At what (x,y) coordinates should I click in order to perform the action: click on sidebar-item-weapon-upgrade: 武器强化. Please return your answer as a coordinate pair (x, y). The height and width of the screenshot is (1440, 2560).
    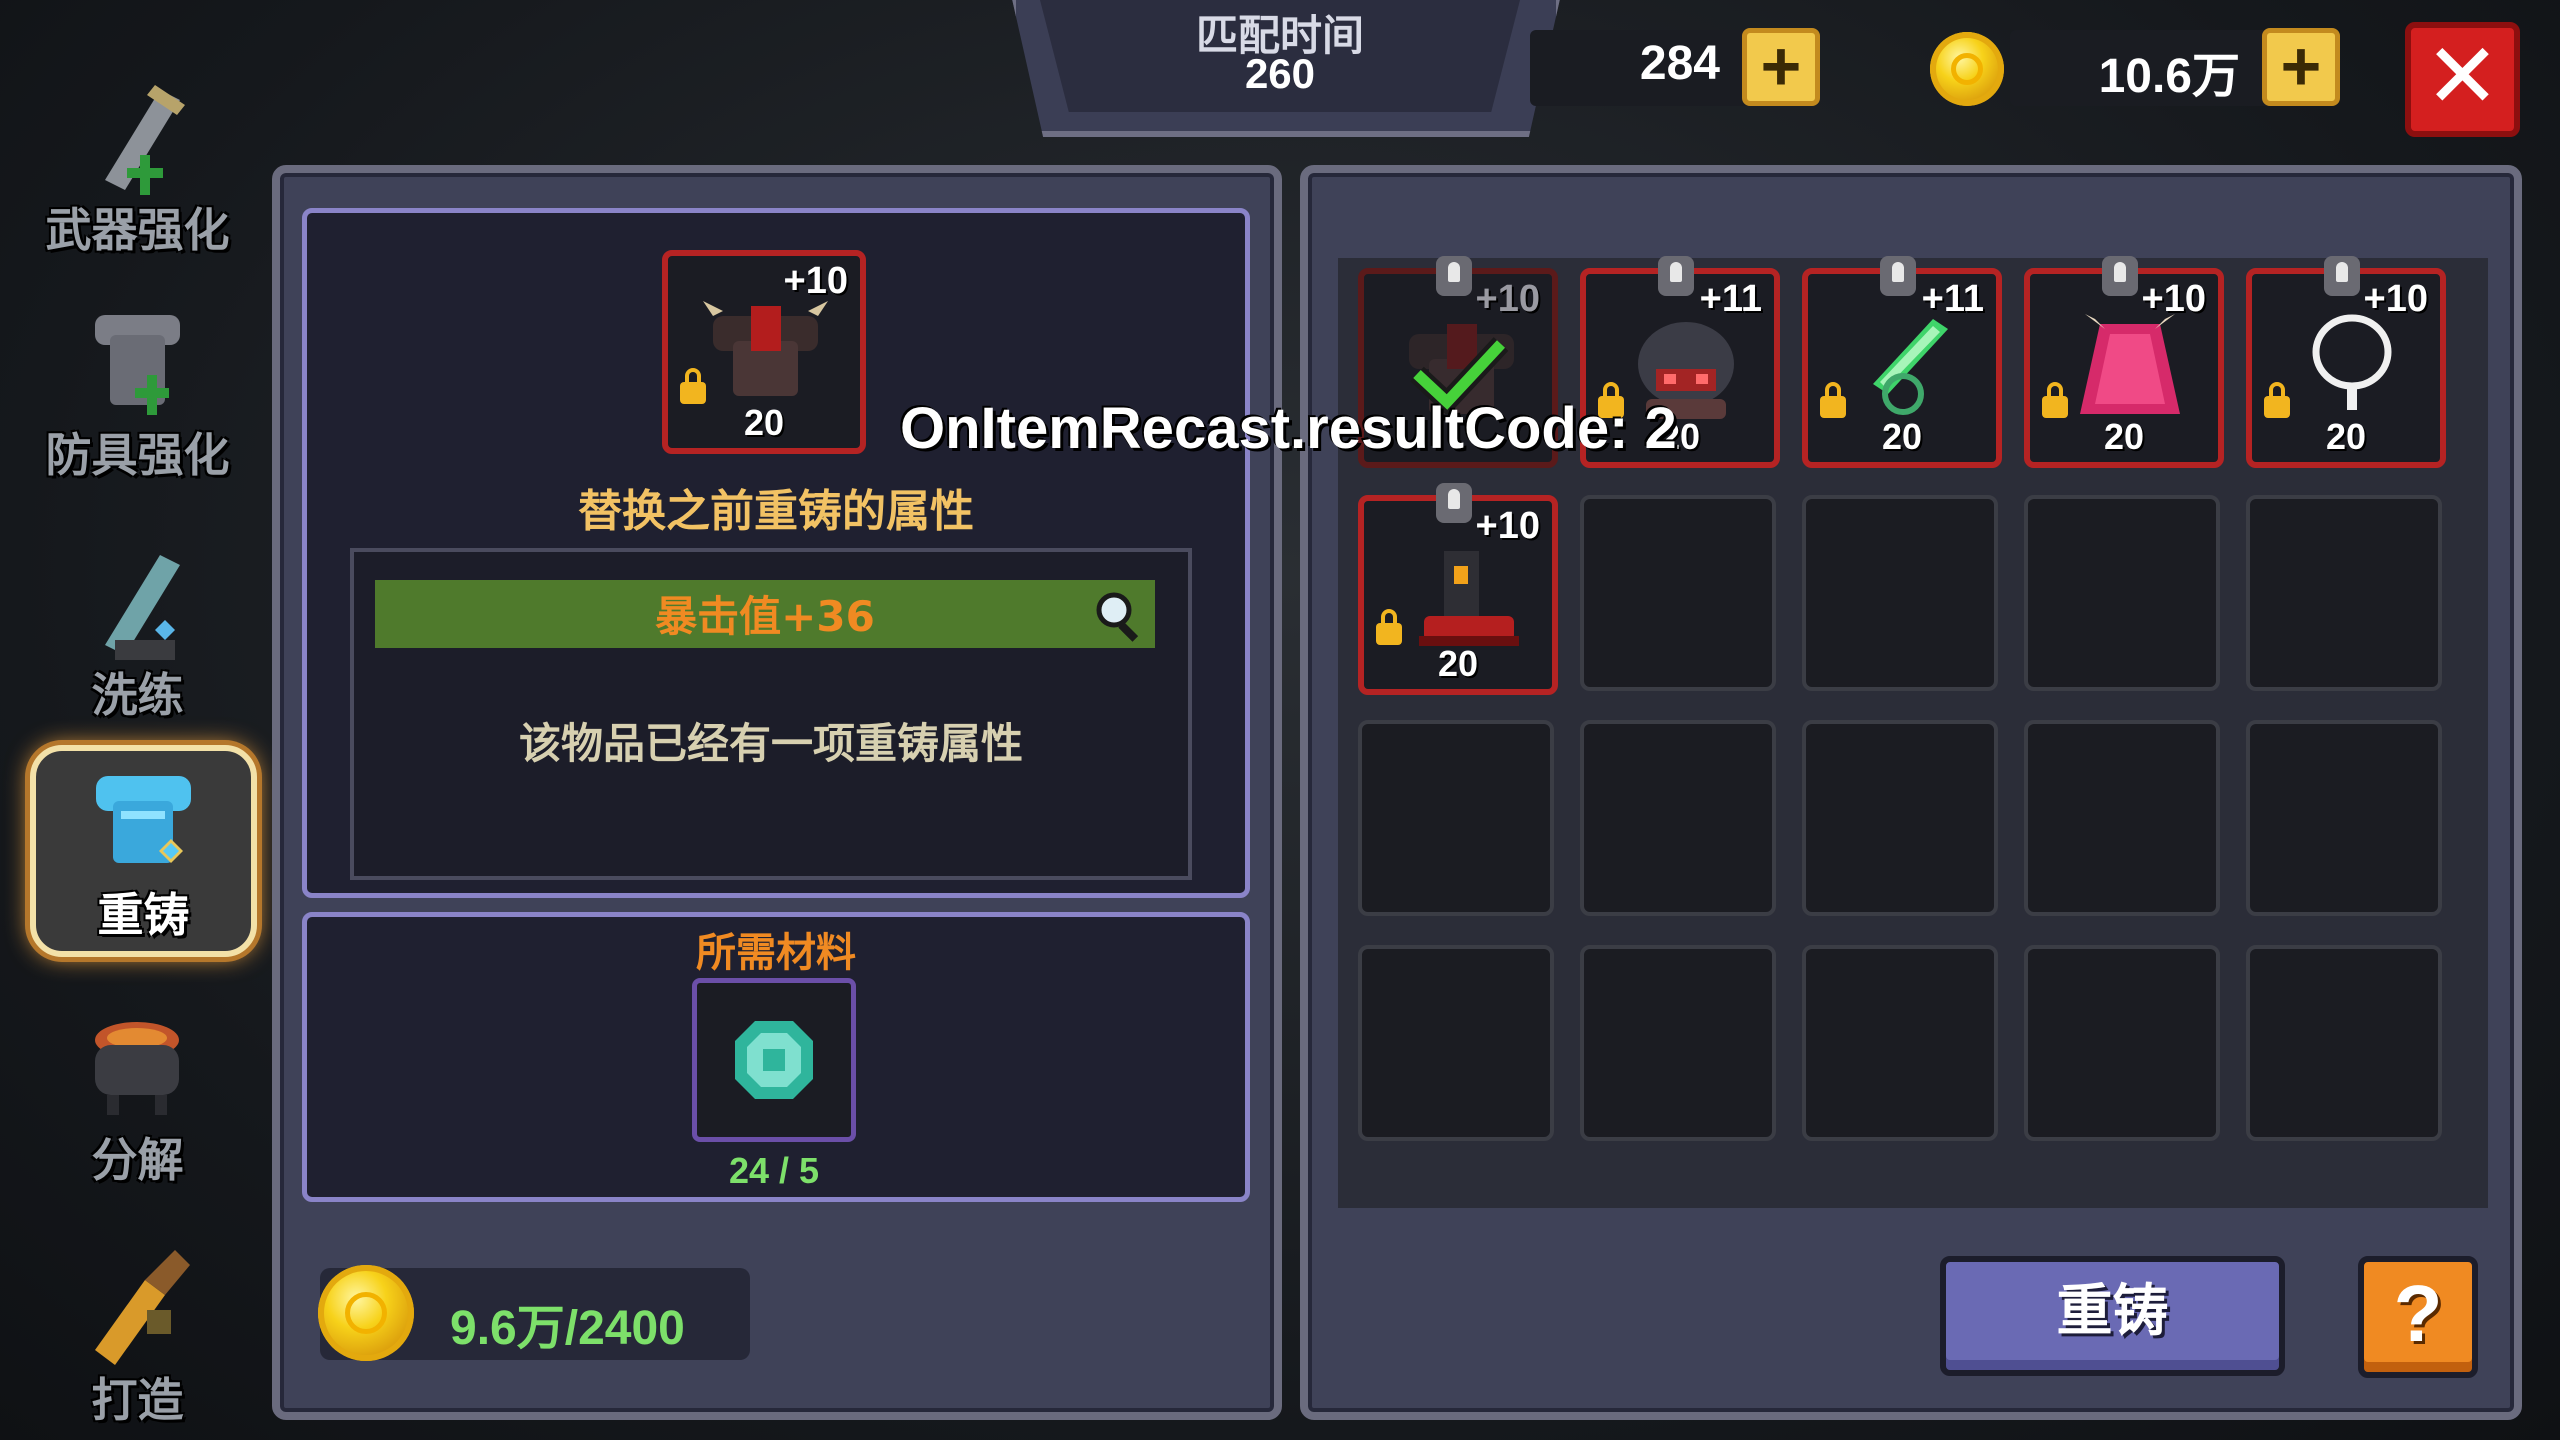
    Looking at the image, I should click on (137, 155).